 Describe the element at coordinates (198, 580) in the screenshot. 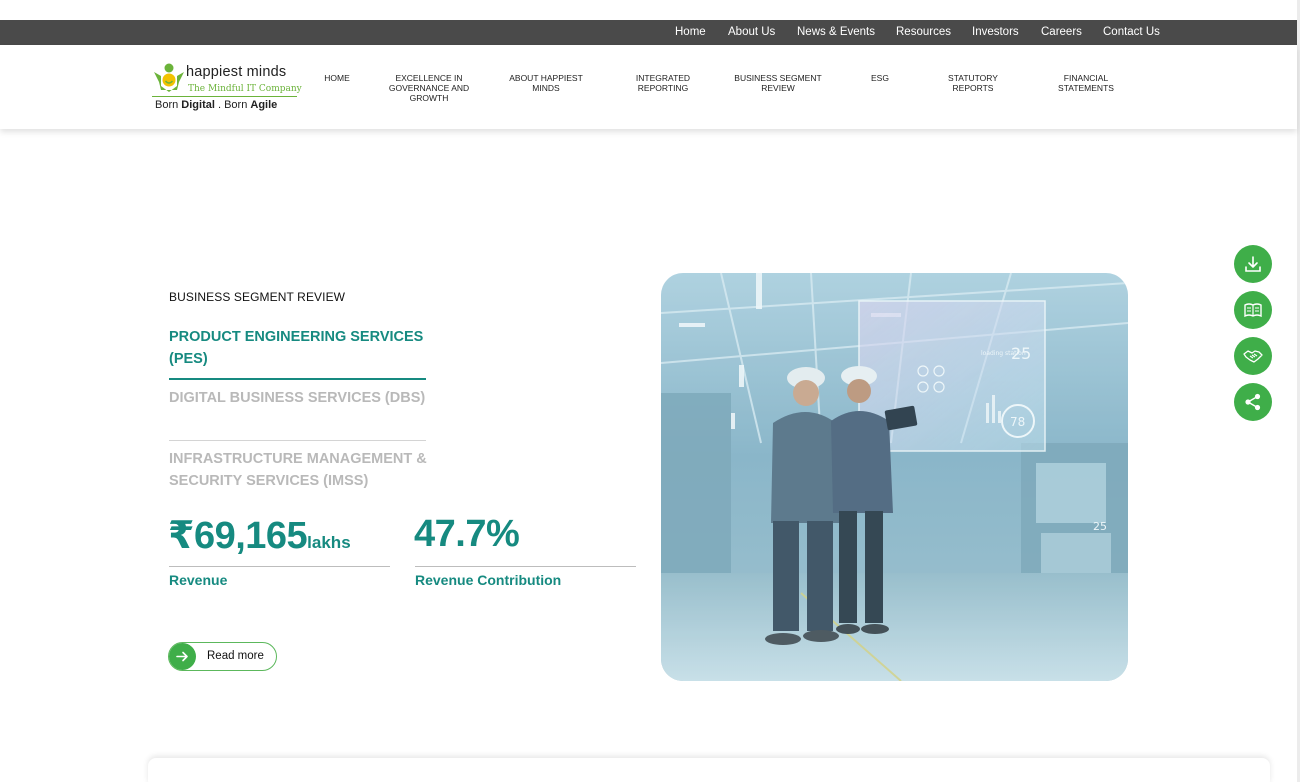

I see `revenue-label: Revenue` at that location.